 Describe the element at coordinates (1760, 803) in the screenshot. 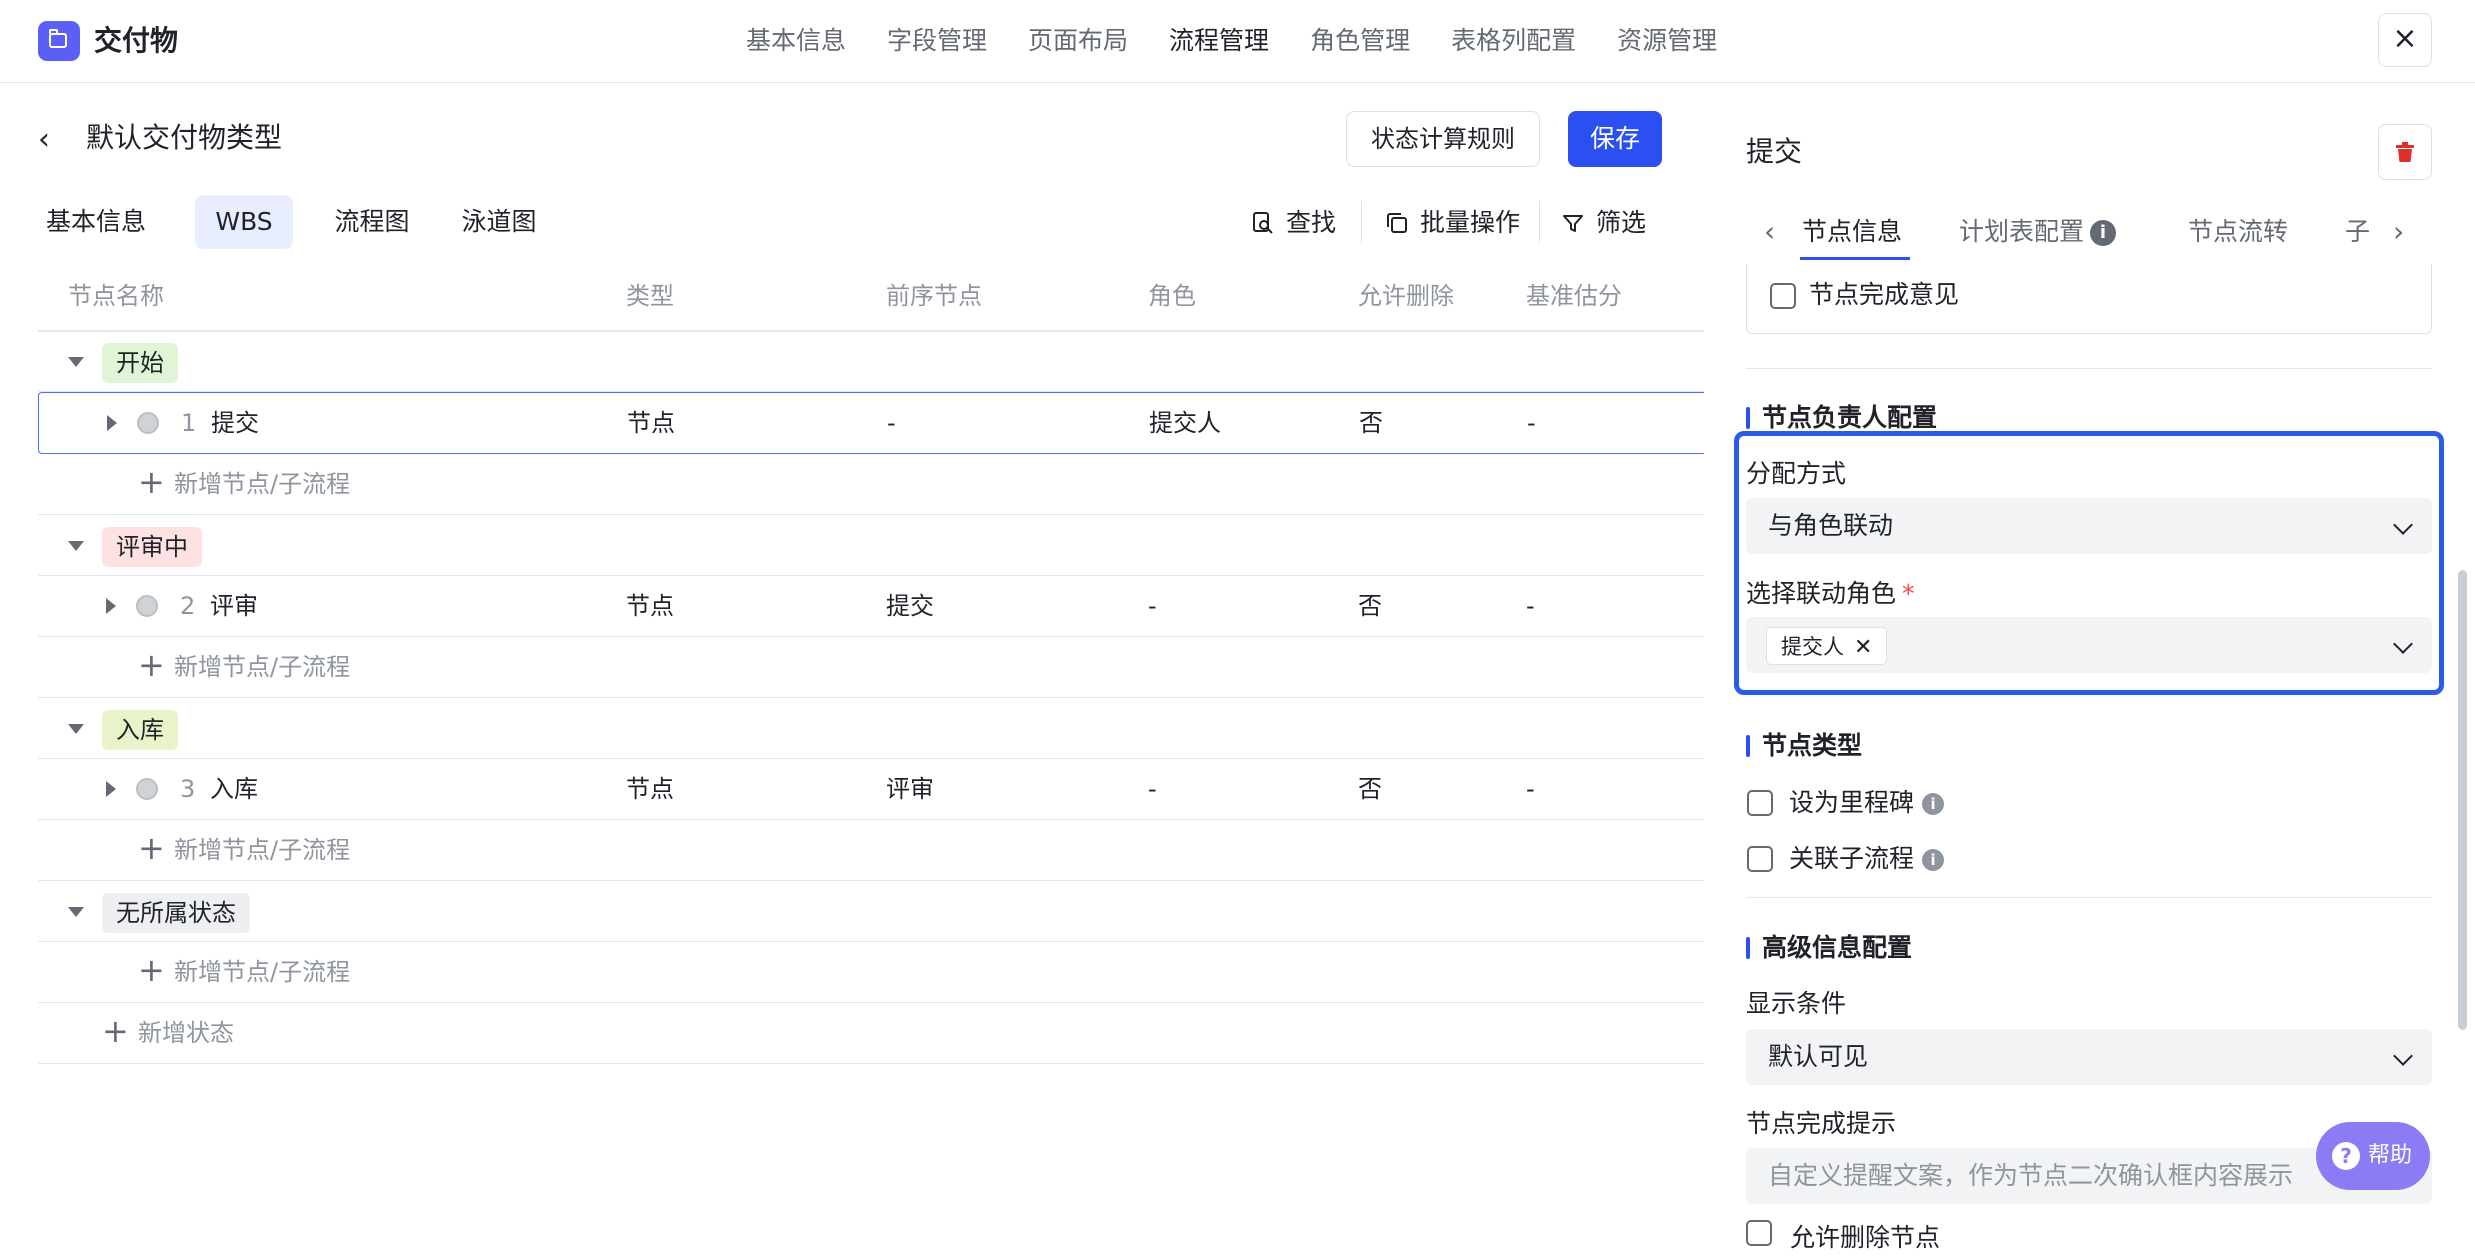

I see `milestone-checkbox` at that location.